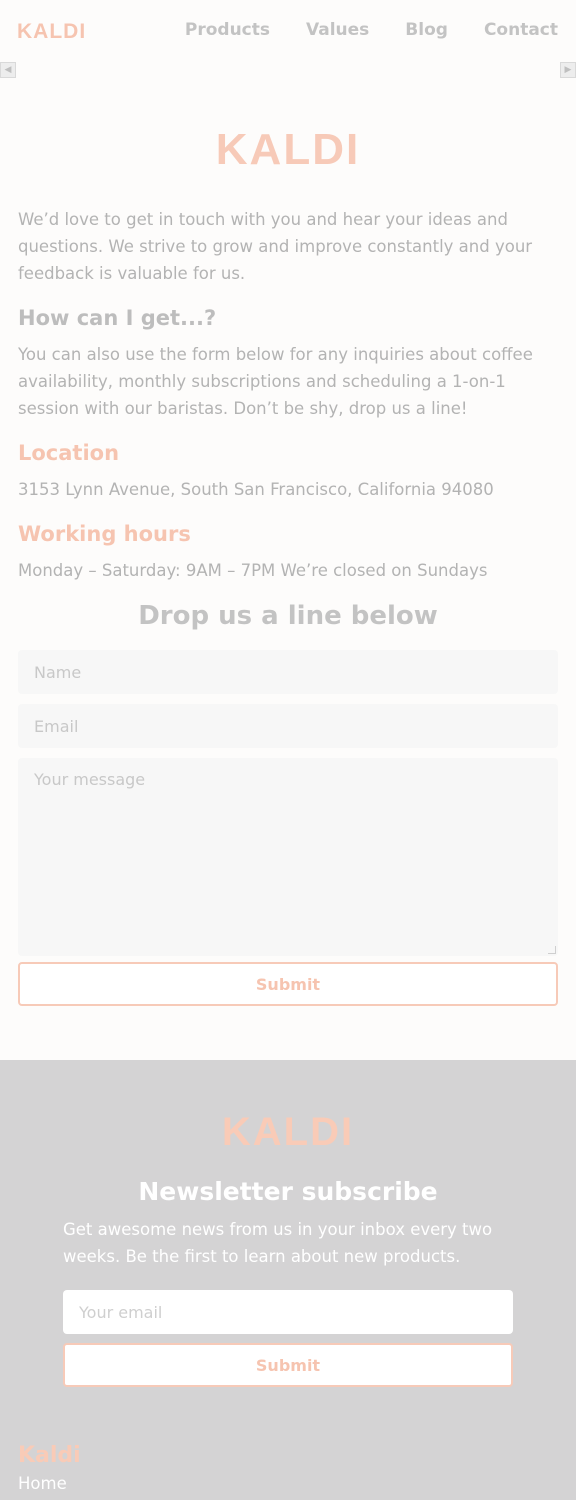  Describe the element at coordinates (288, 726) in the screenshot. I see `email-field: Email` at that location.